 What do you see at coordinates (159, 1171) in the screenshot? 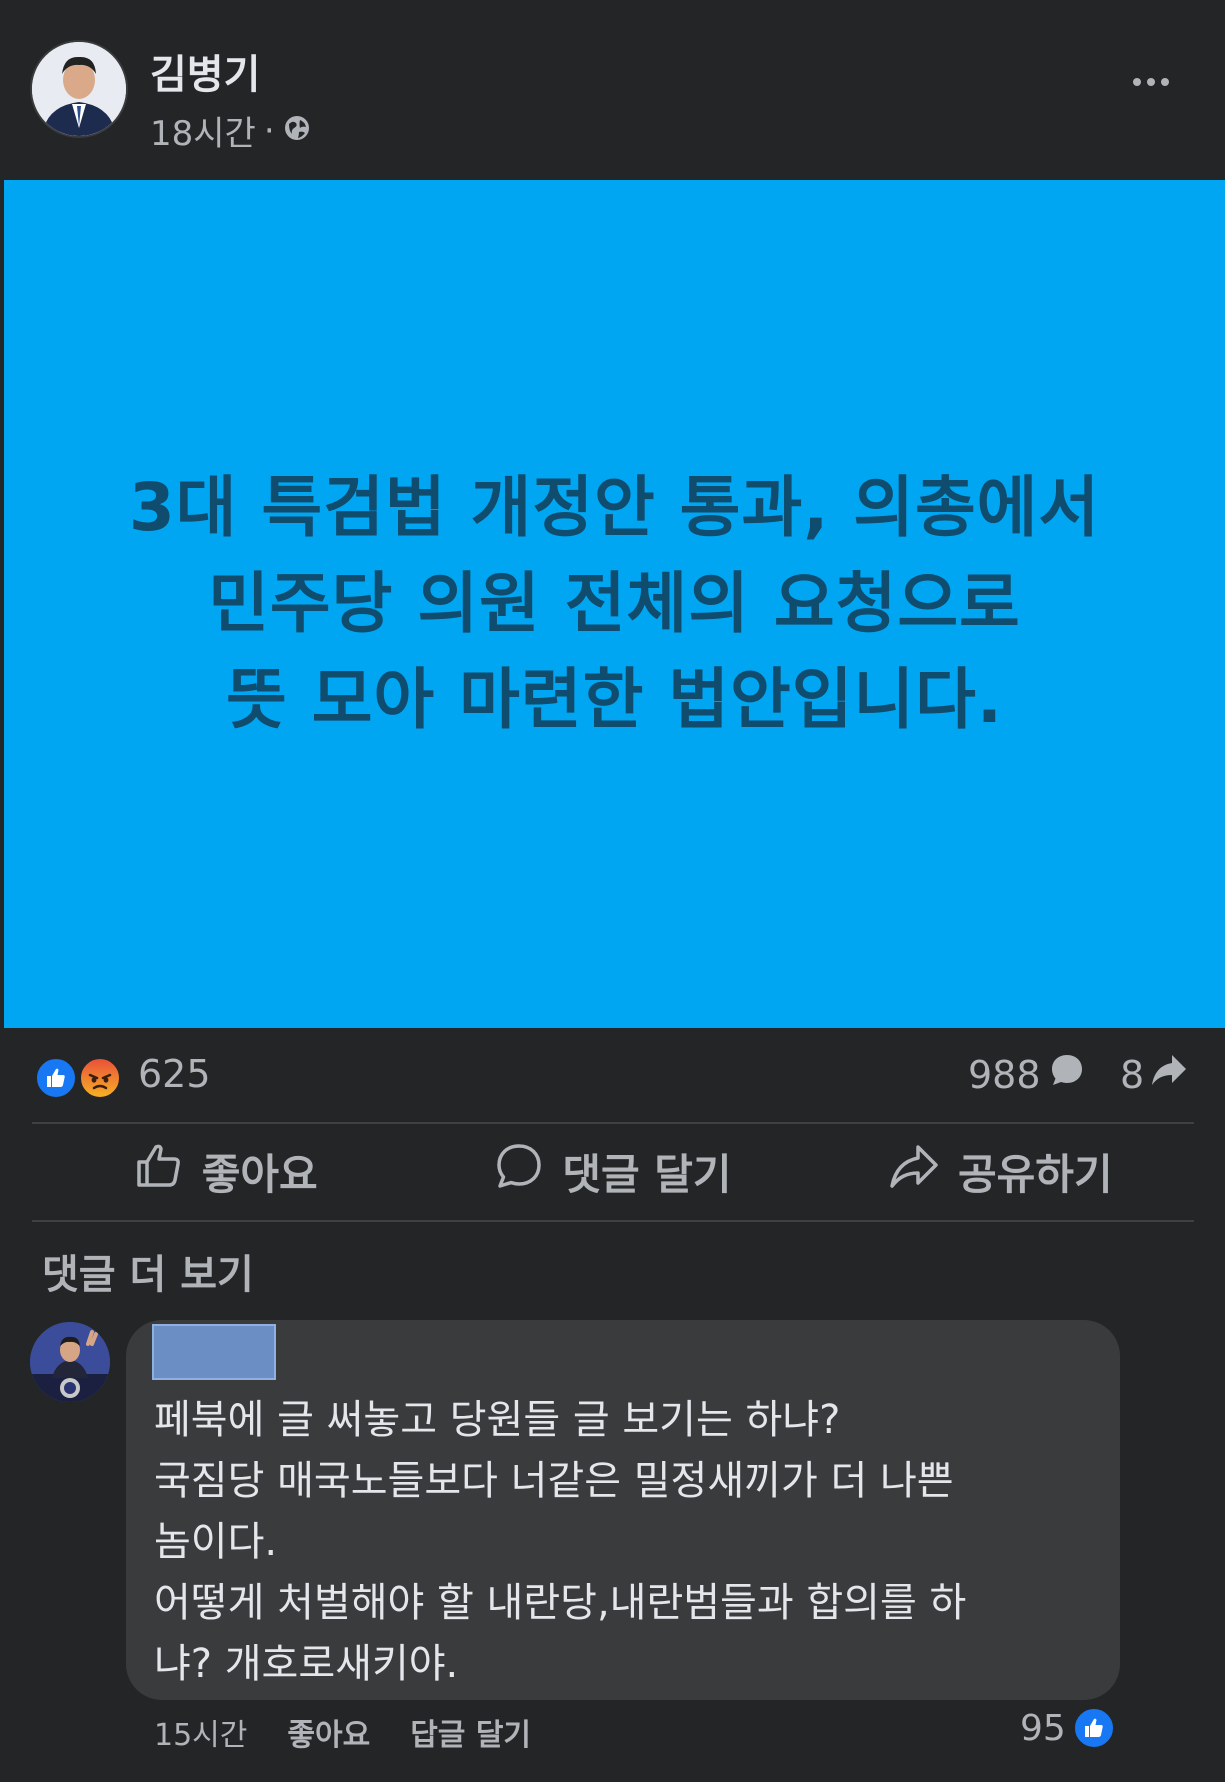
I see `thumbs-up-icon` at bounding box center [159, 1171].